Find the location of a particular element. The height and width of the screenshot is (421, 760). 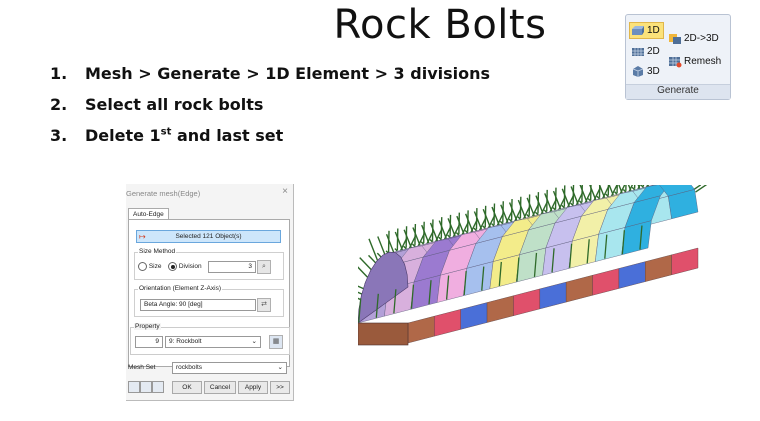

ok-button: OK is located at coordinates (187, 387).